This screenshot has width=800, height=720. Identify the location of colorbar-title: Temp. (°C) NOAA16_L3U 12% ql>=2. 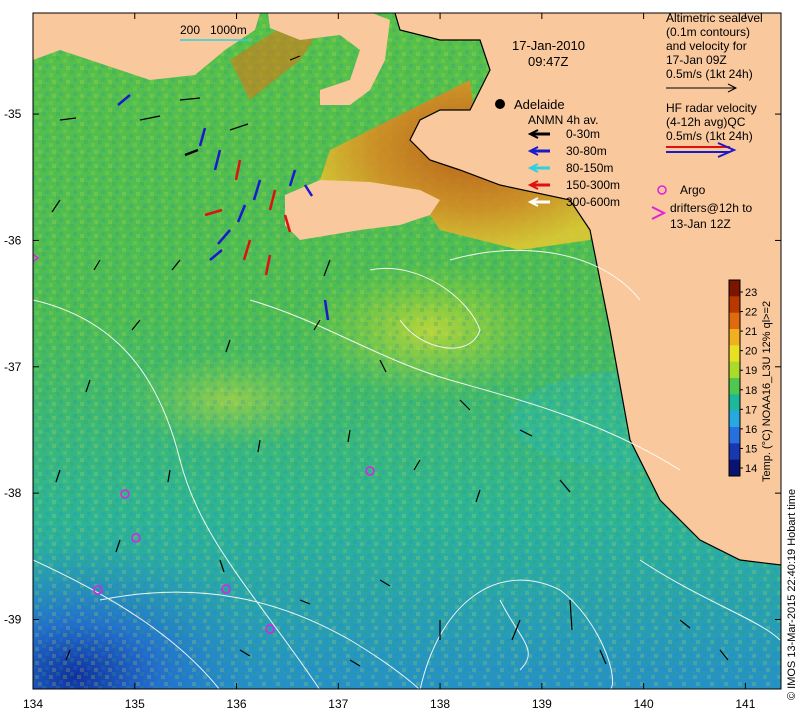
(767, 391).